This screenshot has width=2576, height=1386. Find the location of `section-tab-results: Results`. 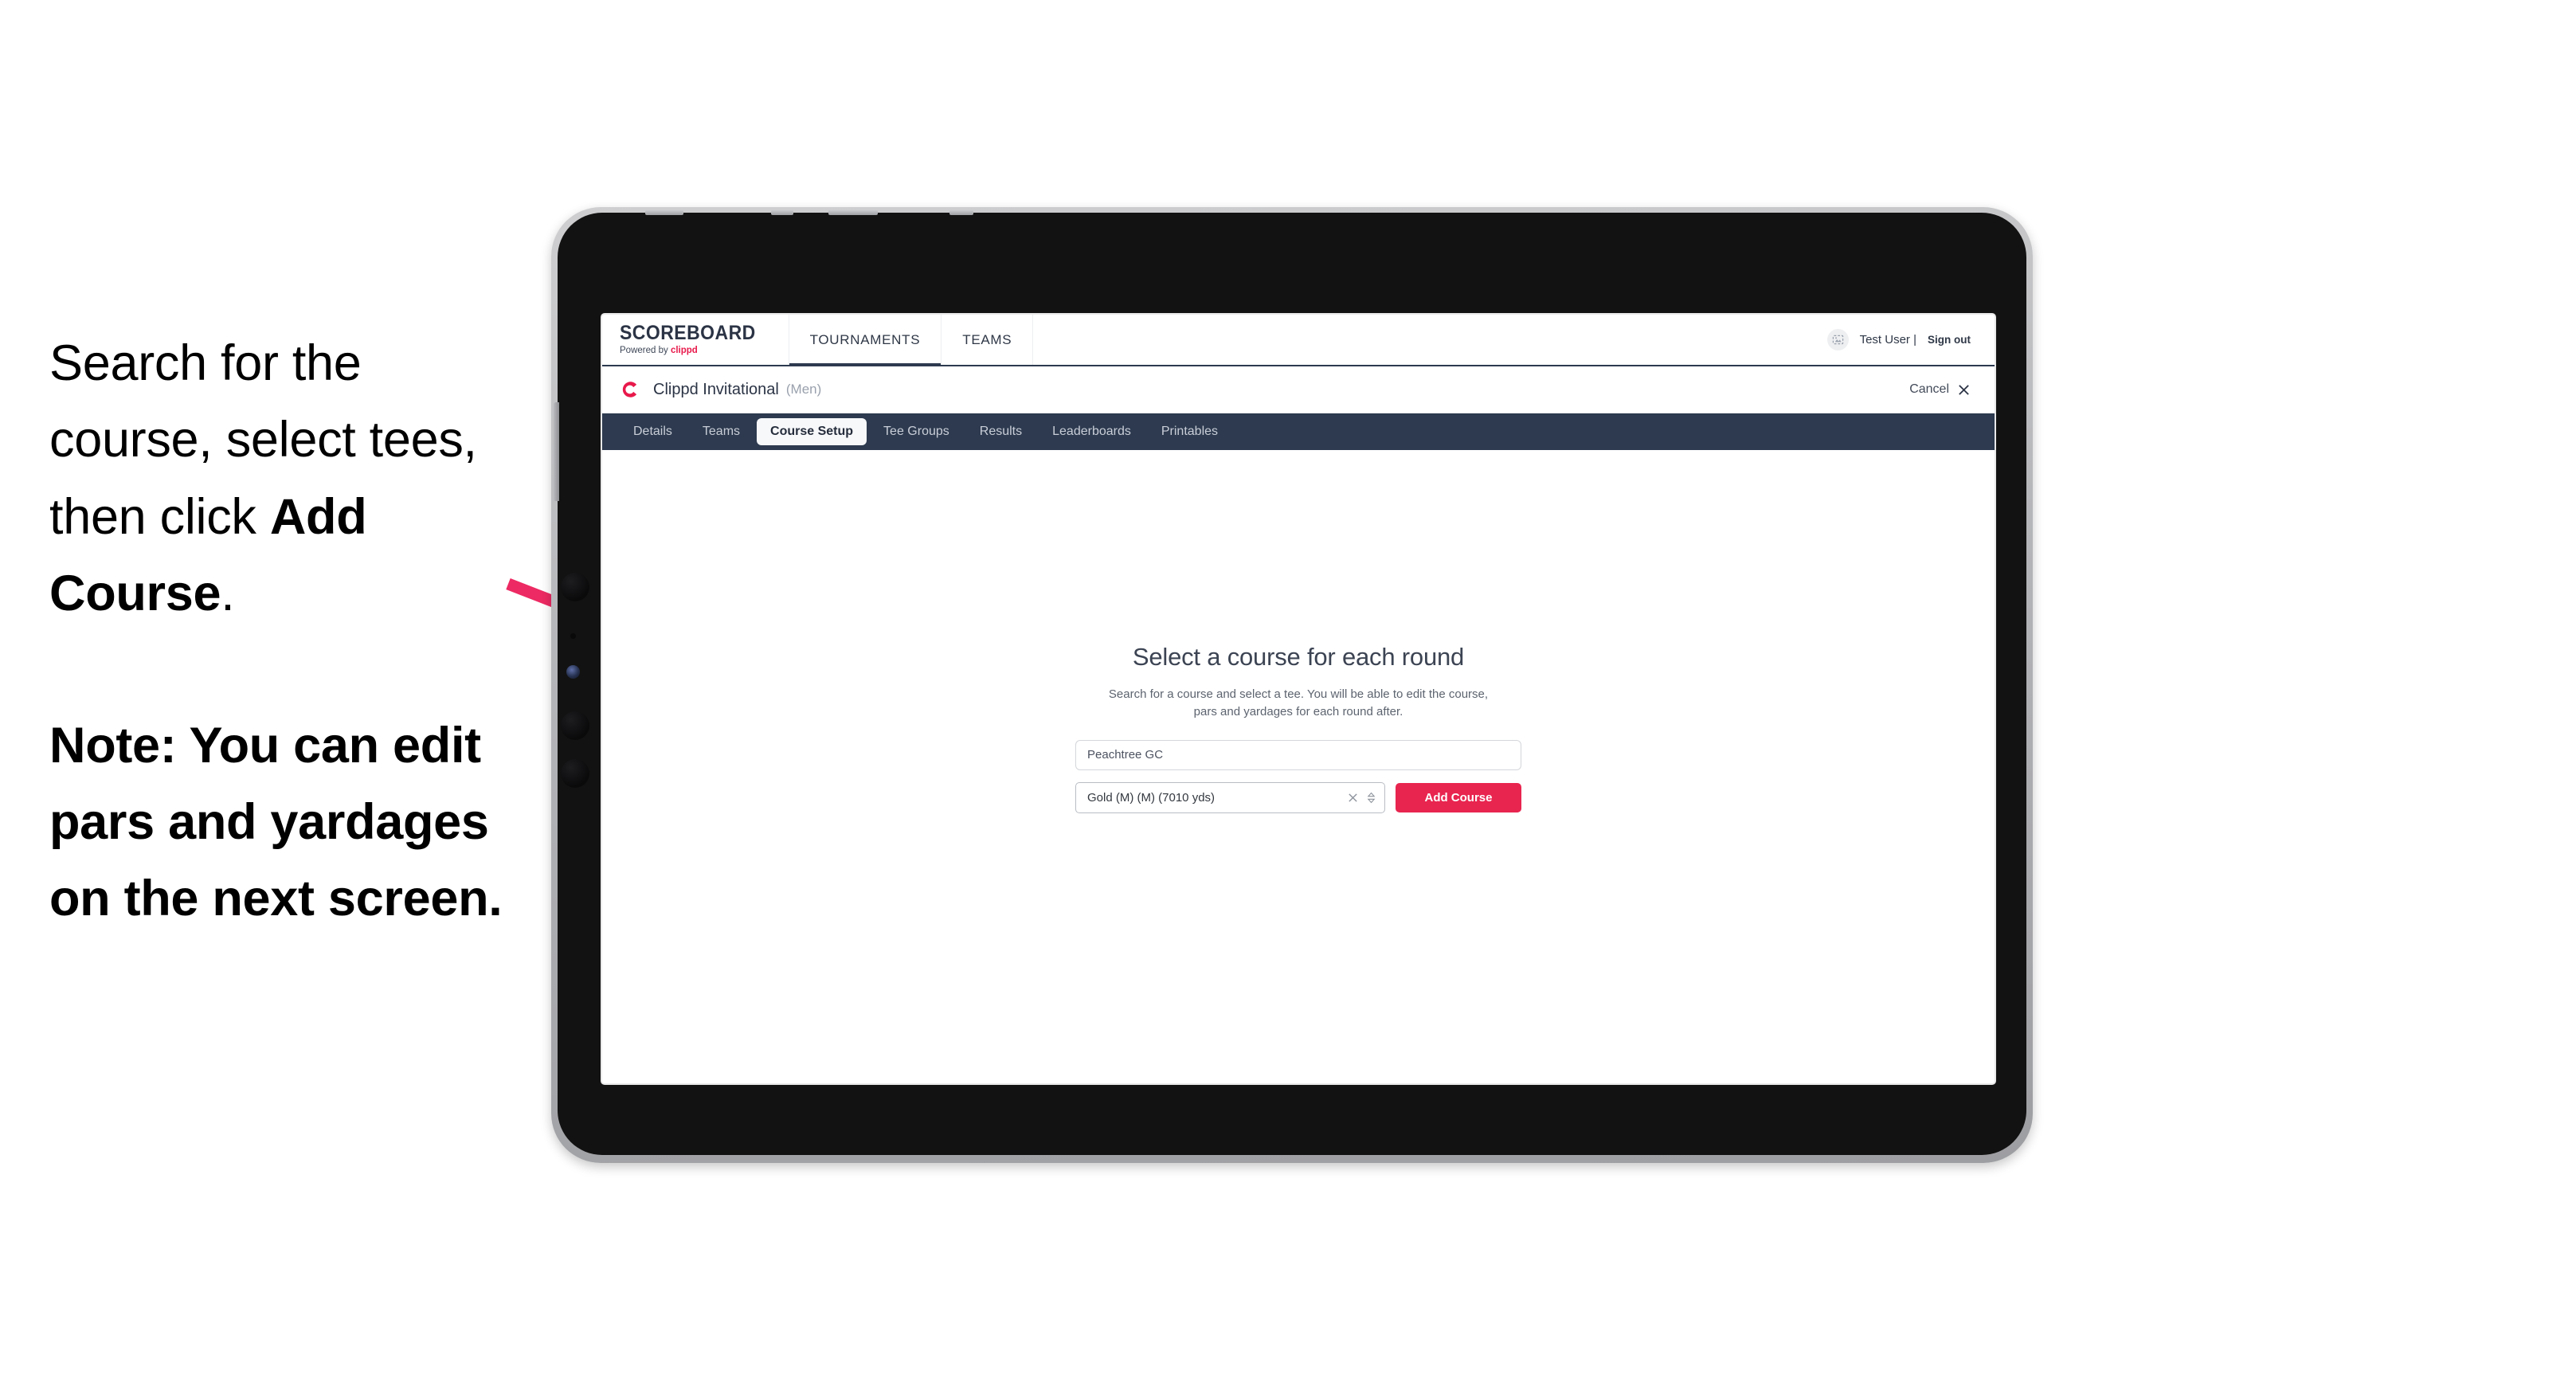

section-tab-results: Results is located at coordinates (1000, 431).